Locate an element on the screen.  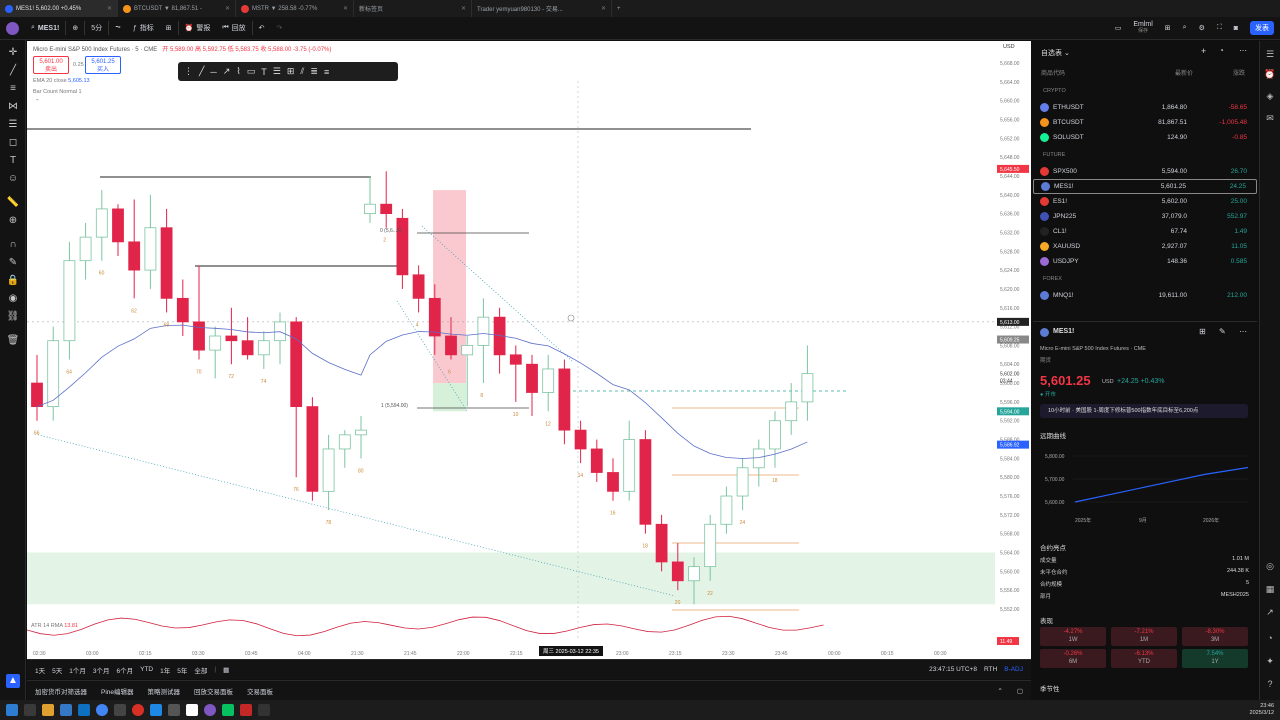
grid-tool-icon: ⊞ is located at coordinates (291, 71).